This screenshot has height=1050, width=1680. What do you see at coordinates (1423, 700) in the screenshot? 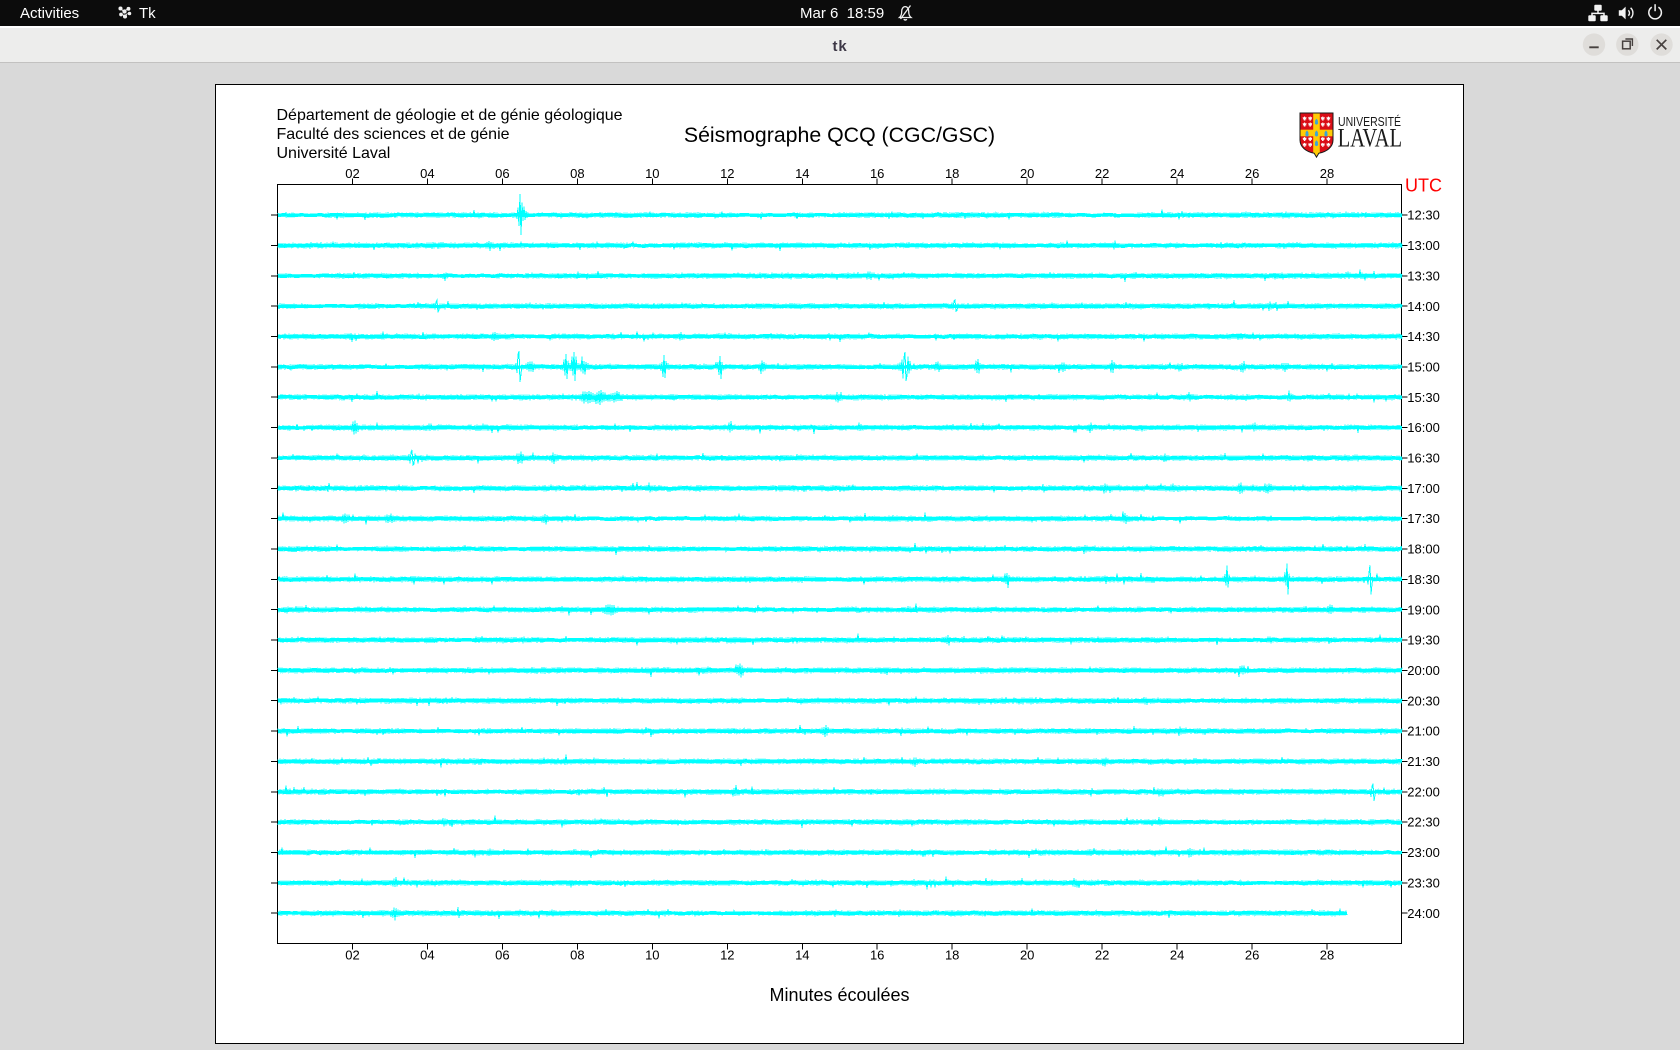
I see `svg-text: 20:30` at bounding box center [1423, 700].